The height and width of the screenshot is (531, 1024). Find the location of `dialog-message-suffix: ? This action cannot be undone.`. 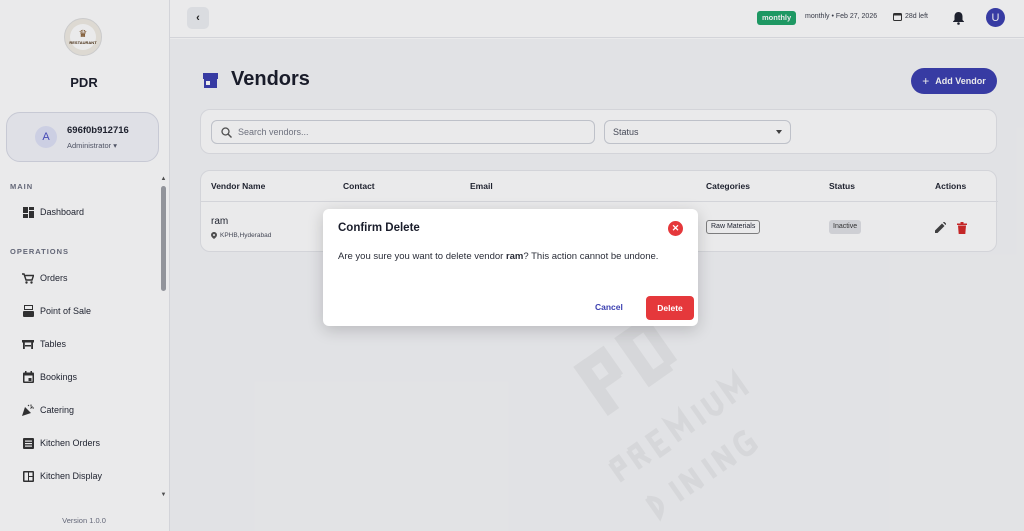

dialog-message-suffix: ? This action cannot be undone. is located at coordinates (591, 256).